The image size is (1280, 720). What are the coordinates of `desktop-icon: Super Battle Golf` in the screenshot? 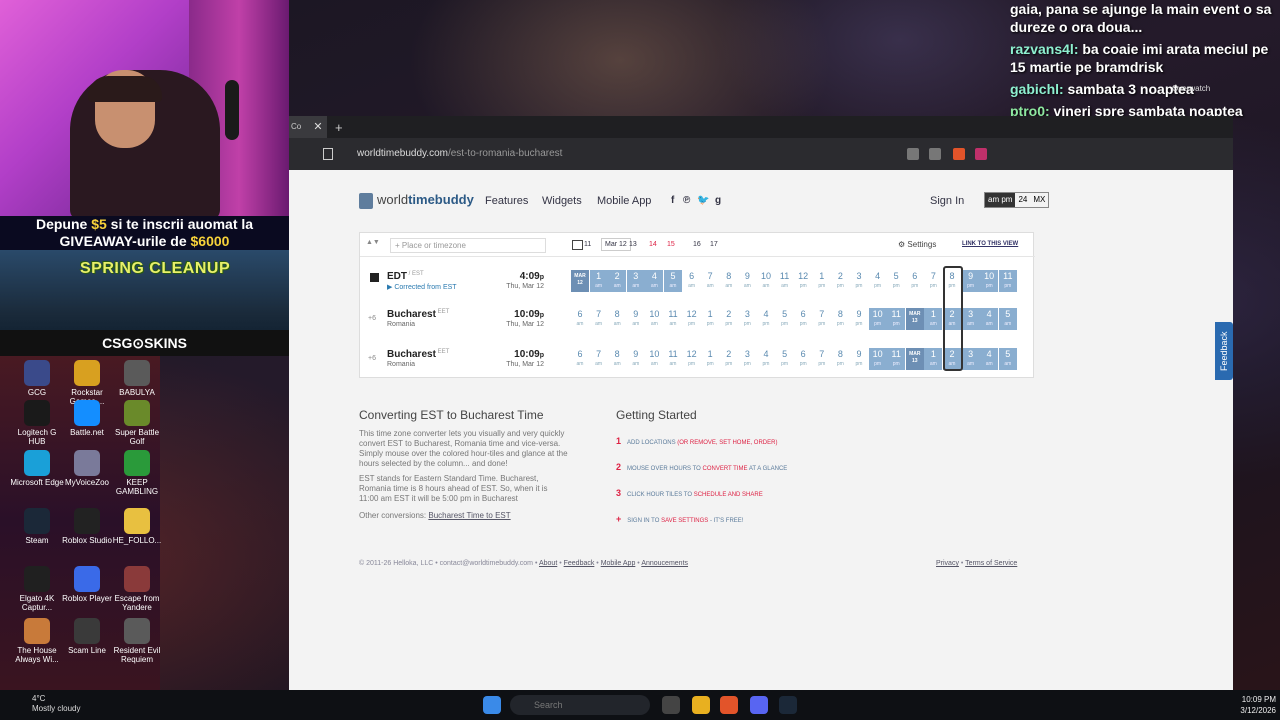 It's located at (137, 423).